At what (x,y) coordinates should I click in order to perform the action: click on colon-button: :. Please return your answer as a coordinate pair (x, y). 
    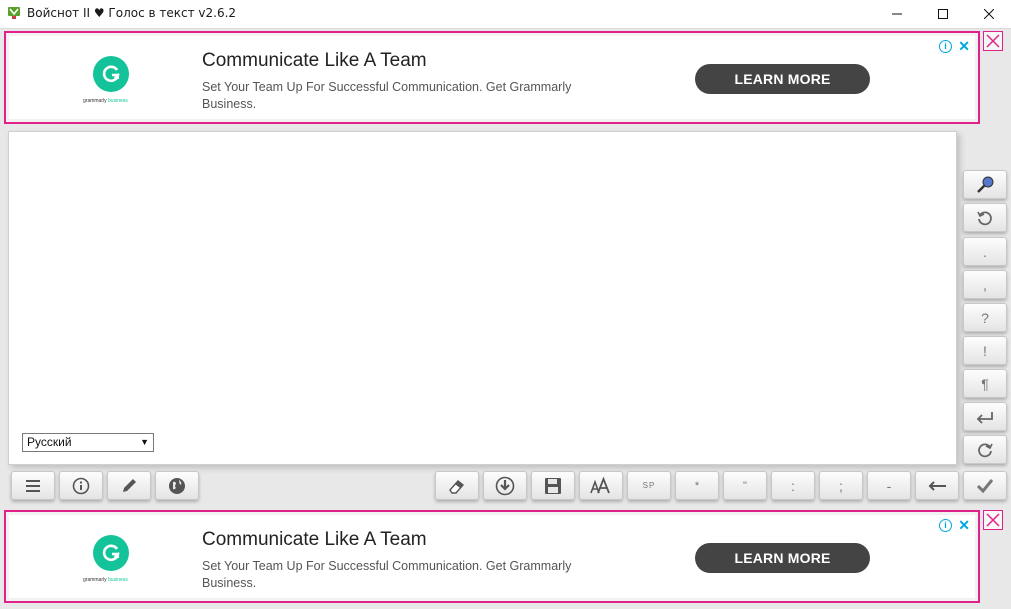
    Looking at the image, I should click on (793, 485).